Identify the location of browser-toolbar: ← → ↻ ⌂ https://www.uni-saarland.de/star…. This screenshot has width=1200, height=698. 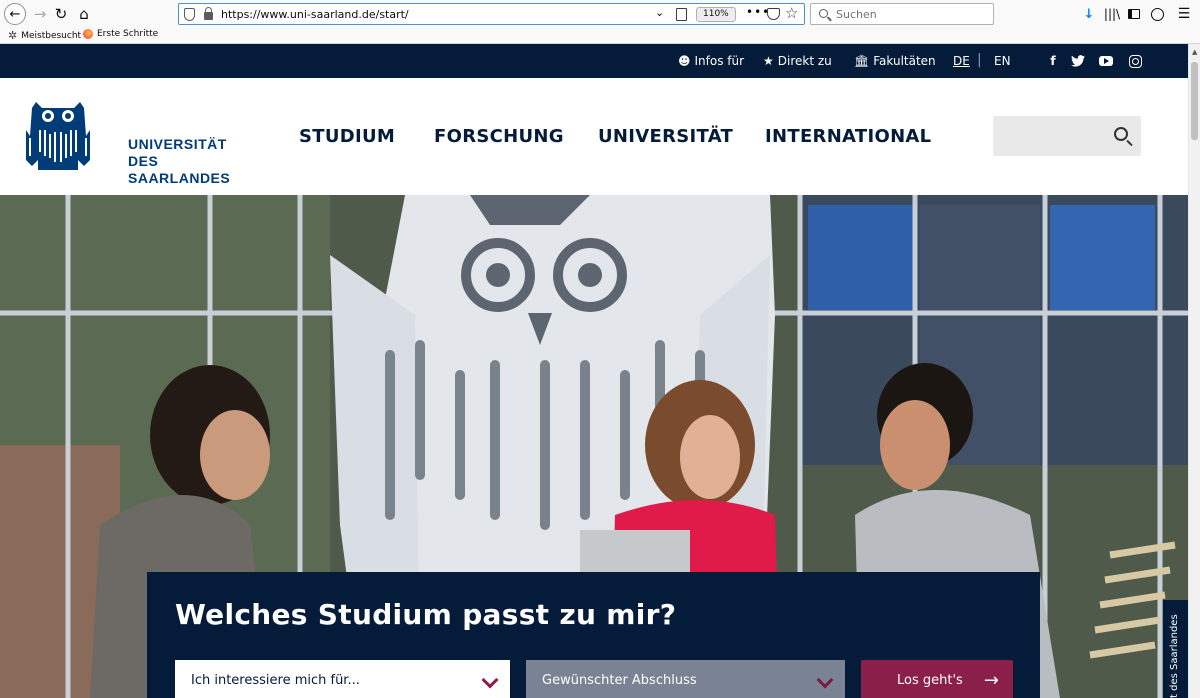
(600, 14).